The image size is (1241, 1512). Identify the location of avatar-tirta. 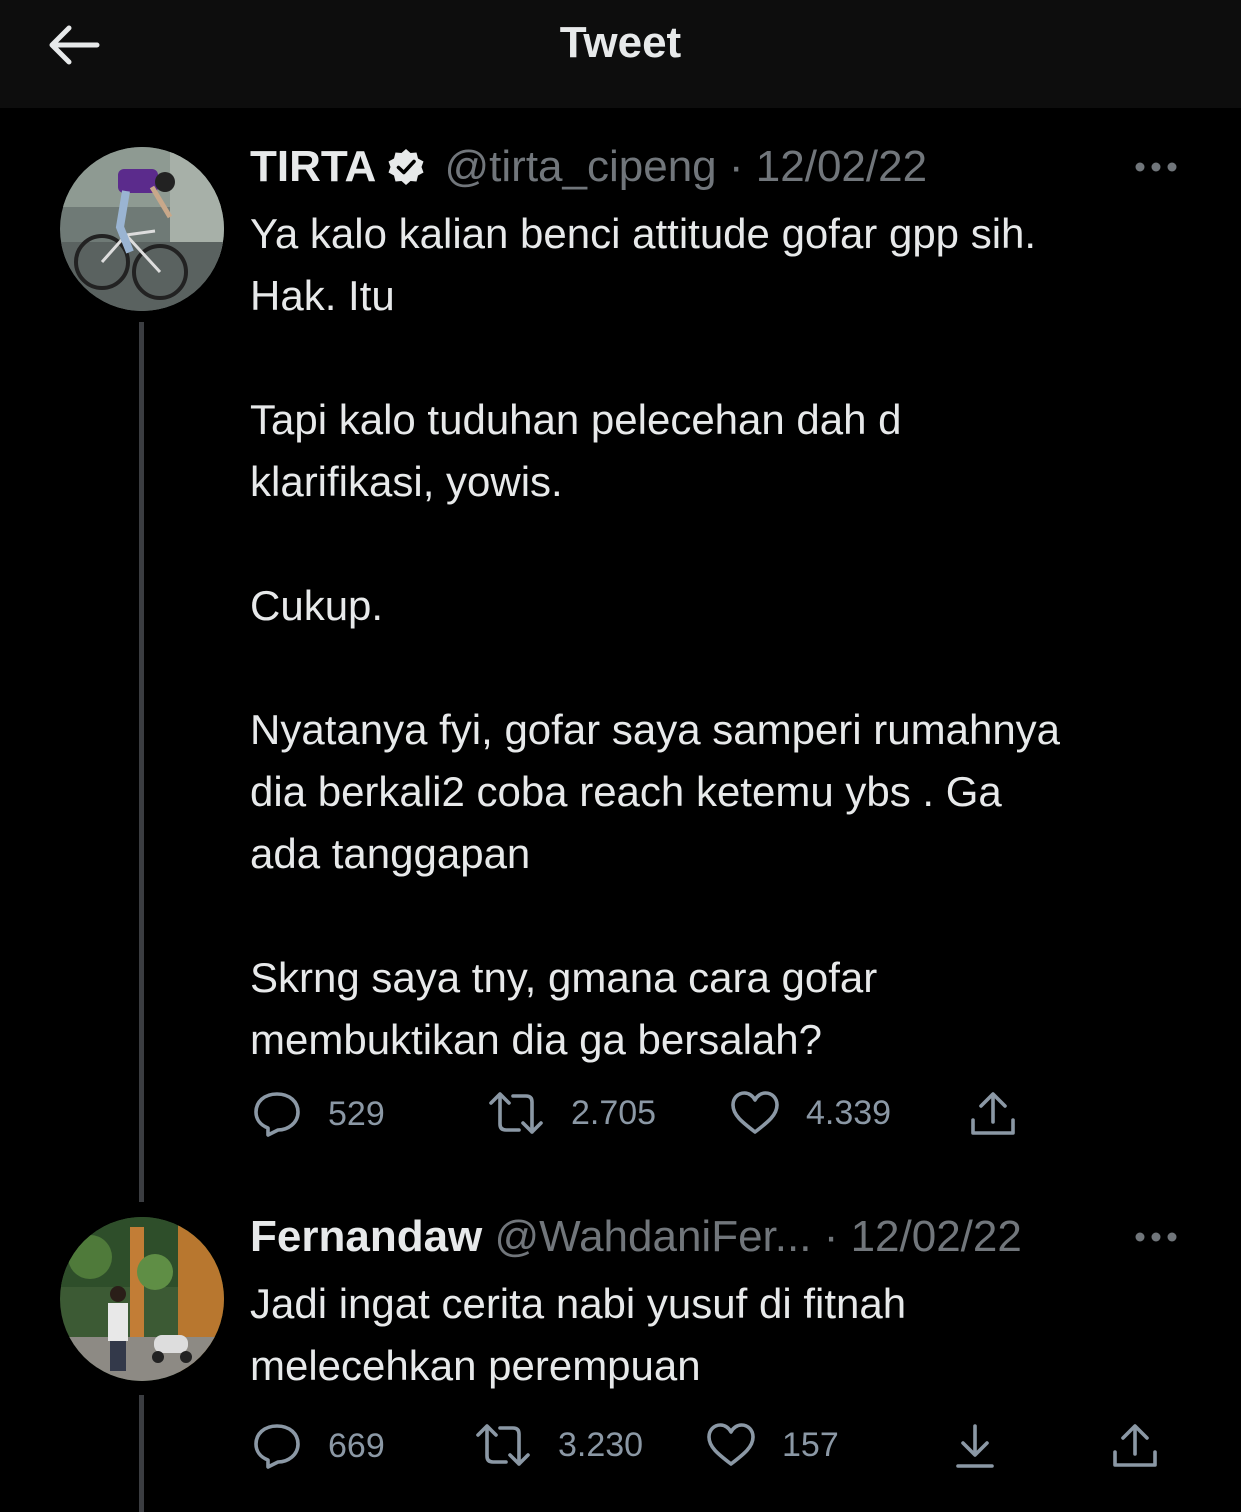
(142, 229).